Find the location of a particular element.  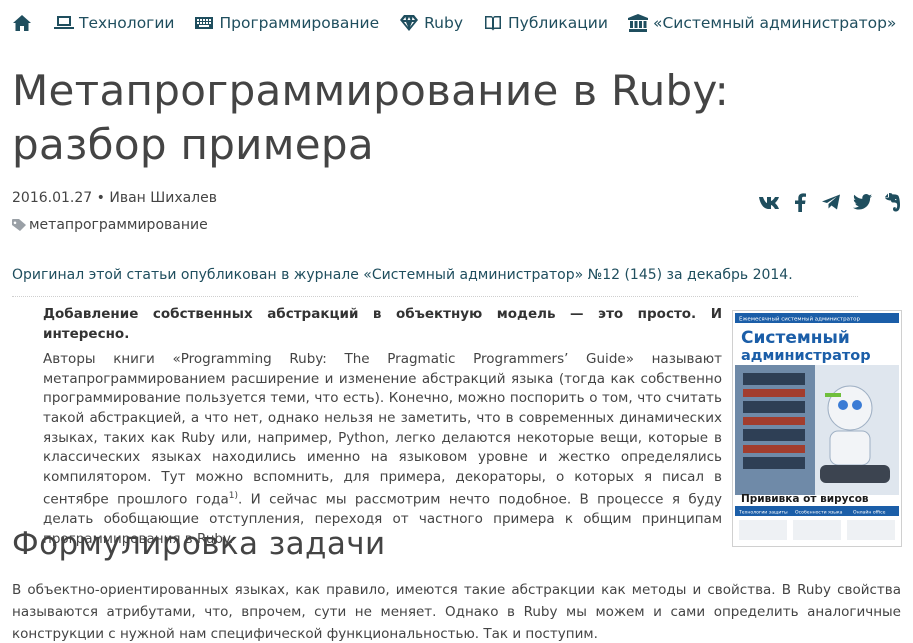

article-date: 2016.01.27 is located at coordinates (52, 198).